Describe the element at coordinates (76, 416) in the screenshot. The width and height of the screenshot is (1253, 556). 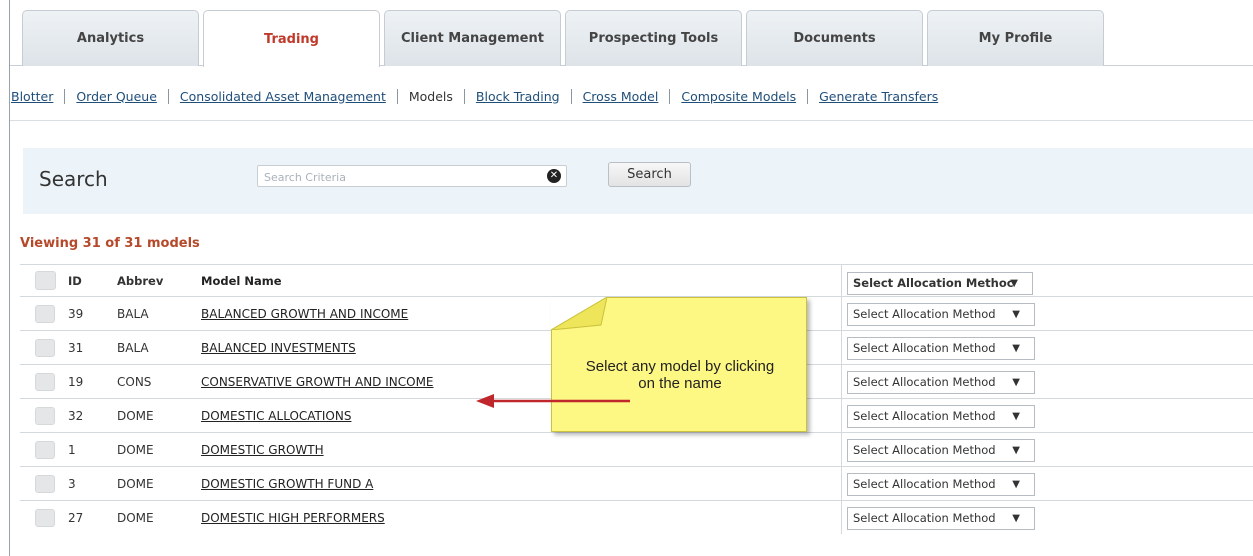
I see `model-id: 32` at that location.